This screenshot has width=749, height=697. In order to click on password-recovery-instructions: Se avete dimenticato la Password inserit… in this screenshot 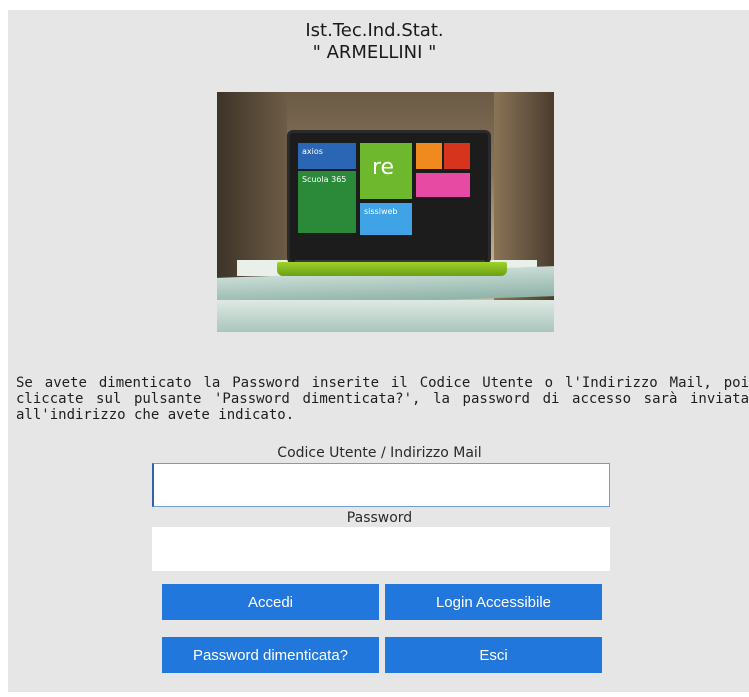, I will do `click(382, 399)`.